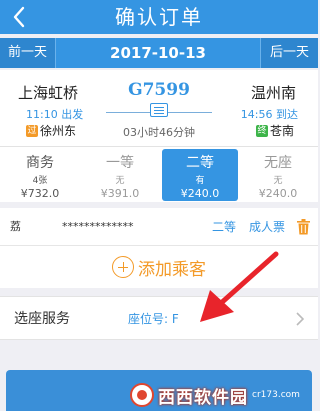 The image size is (320, 411). What do you see at coordinates (203, 397) in the screenshot?
I see `watermark-brand: 西西软件园` at bounding box center [203, 397].